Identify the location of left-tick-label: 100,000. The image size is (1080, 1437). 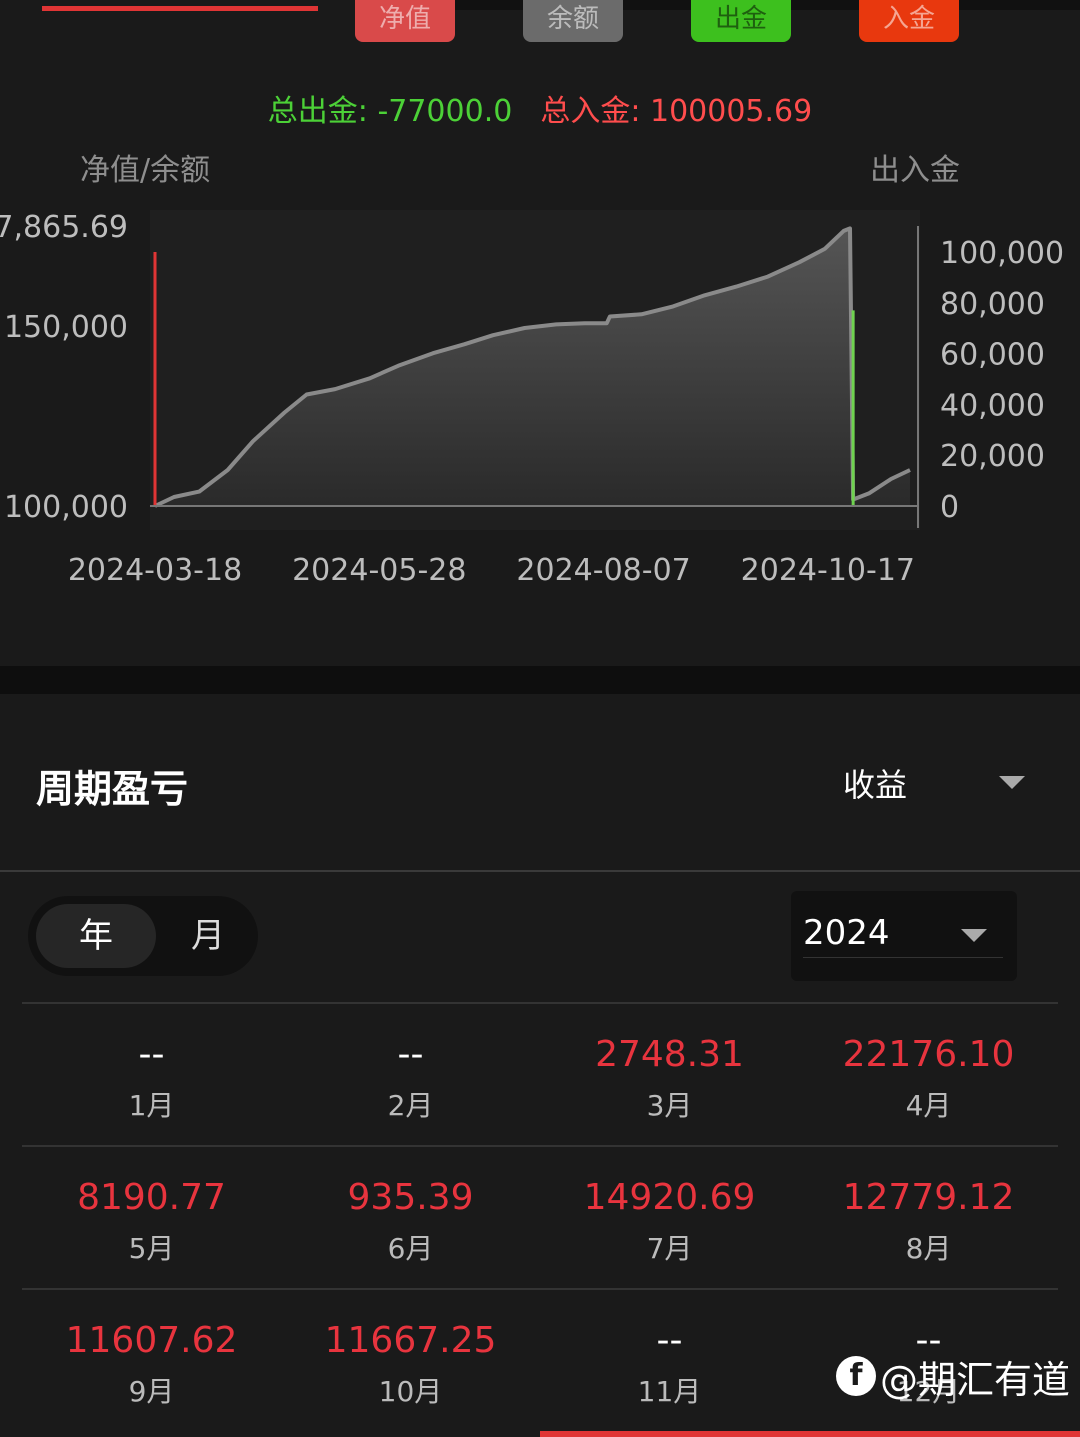
(66, 507).